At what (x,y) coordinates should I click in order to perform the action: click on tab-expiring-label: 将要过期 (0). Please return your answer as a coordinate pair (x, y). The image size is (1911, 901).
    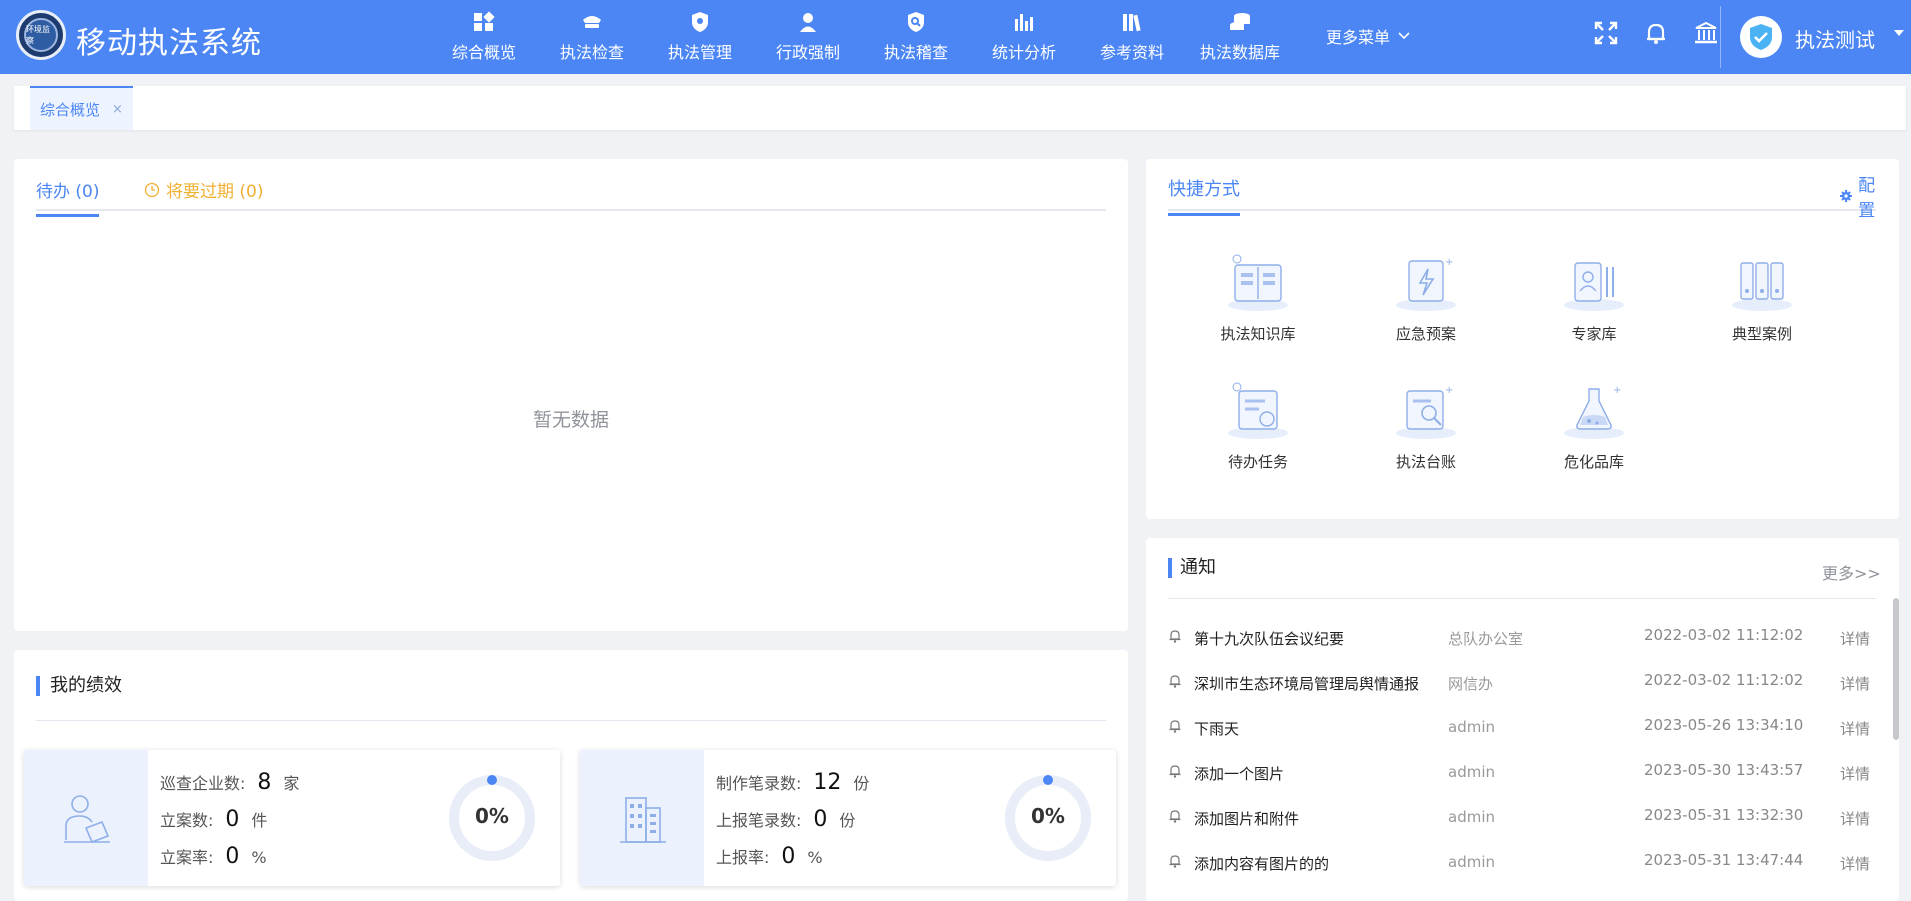
    Looking at the image, I should click on (215, 192).